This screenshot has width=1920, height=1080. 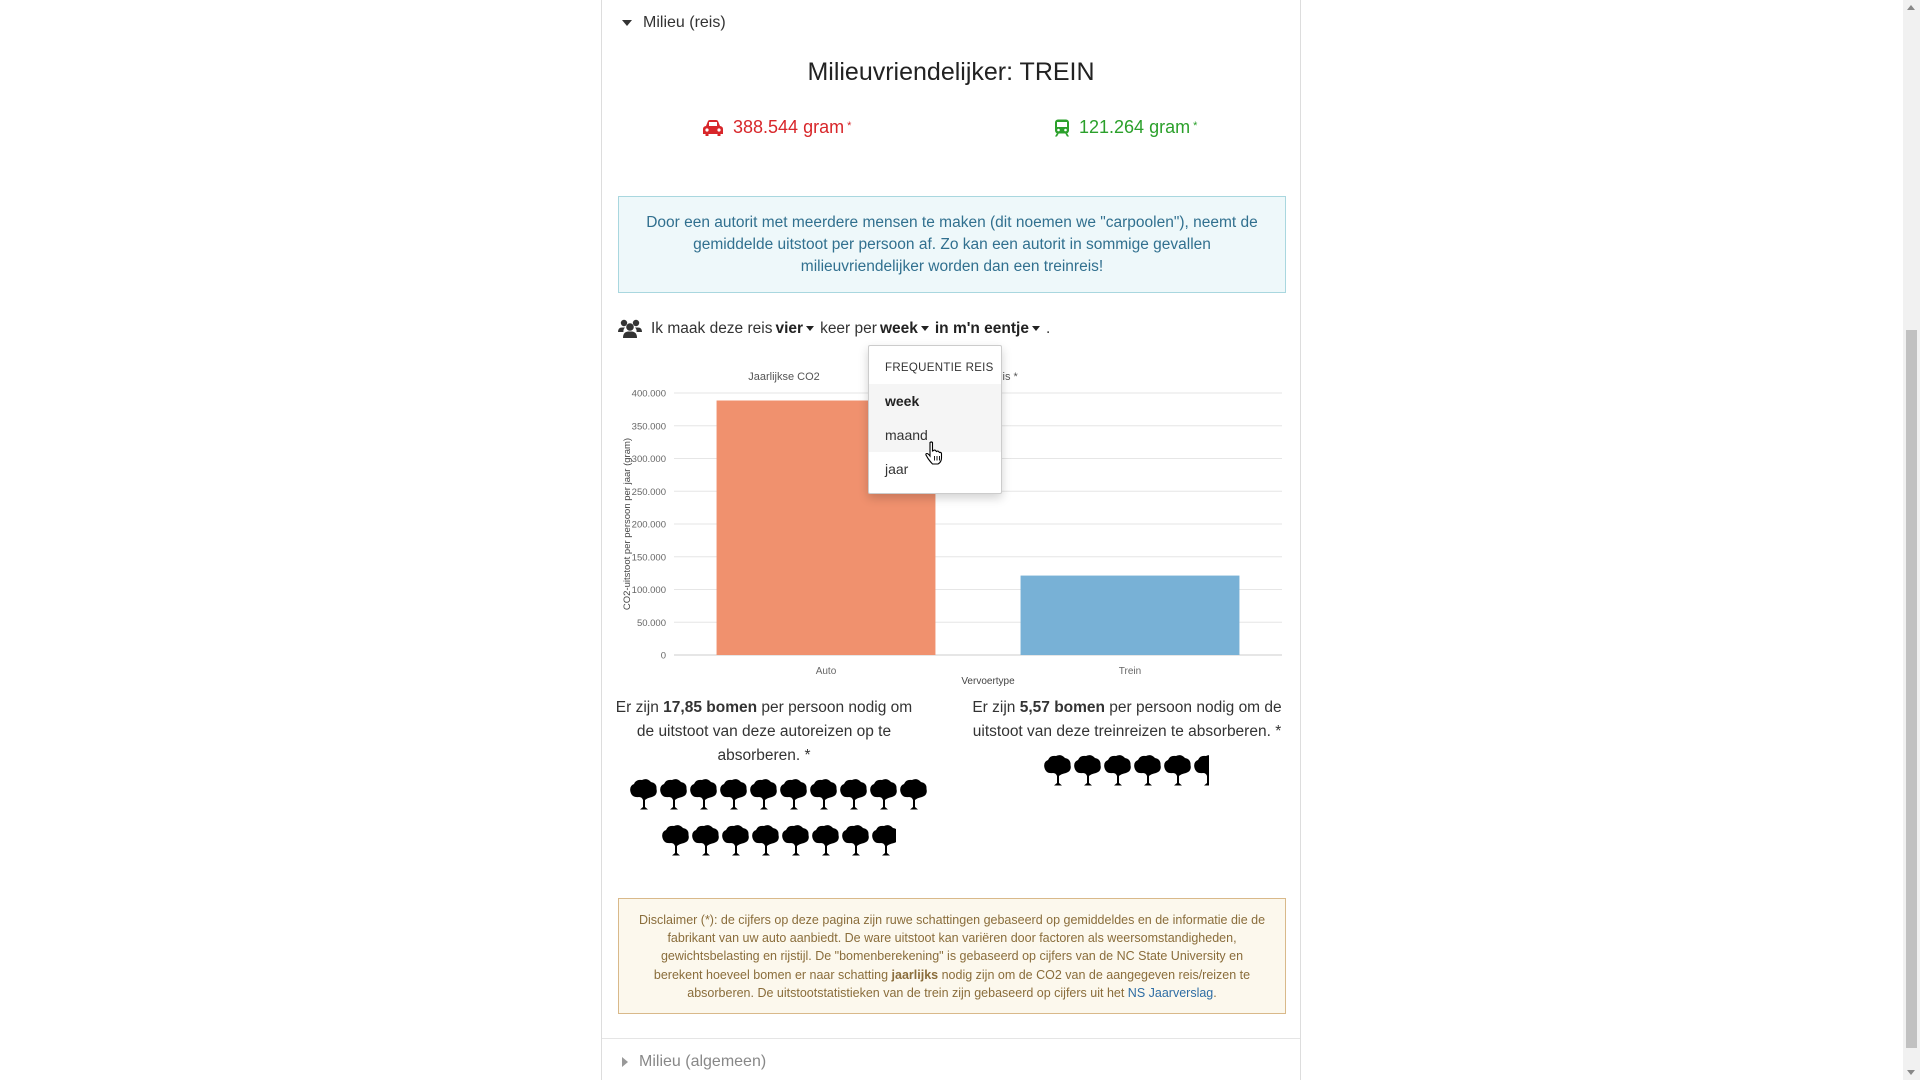 I want to click on dropdown-header: FREQUENTIE REIS, so click(x=939, y=368).